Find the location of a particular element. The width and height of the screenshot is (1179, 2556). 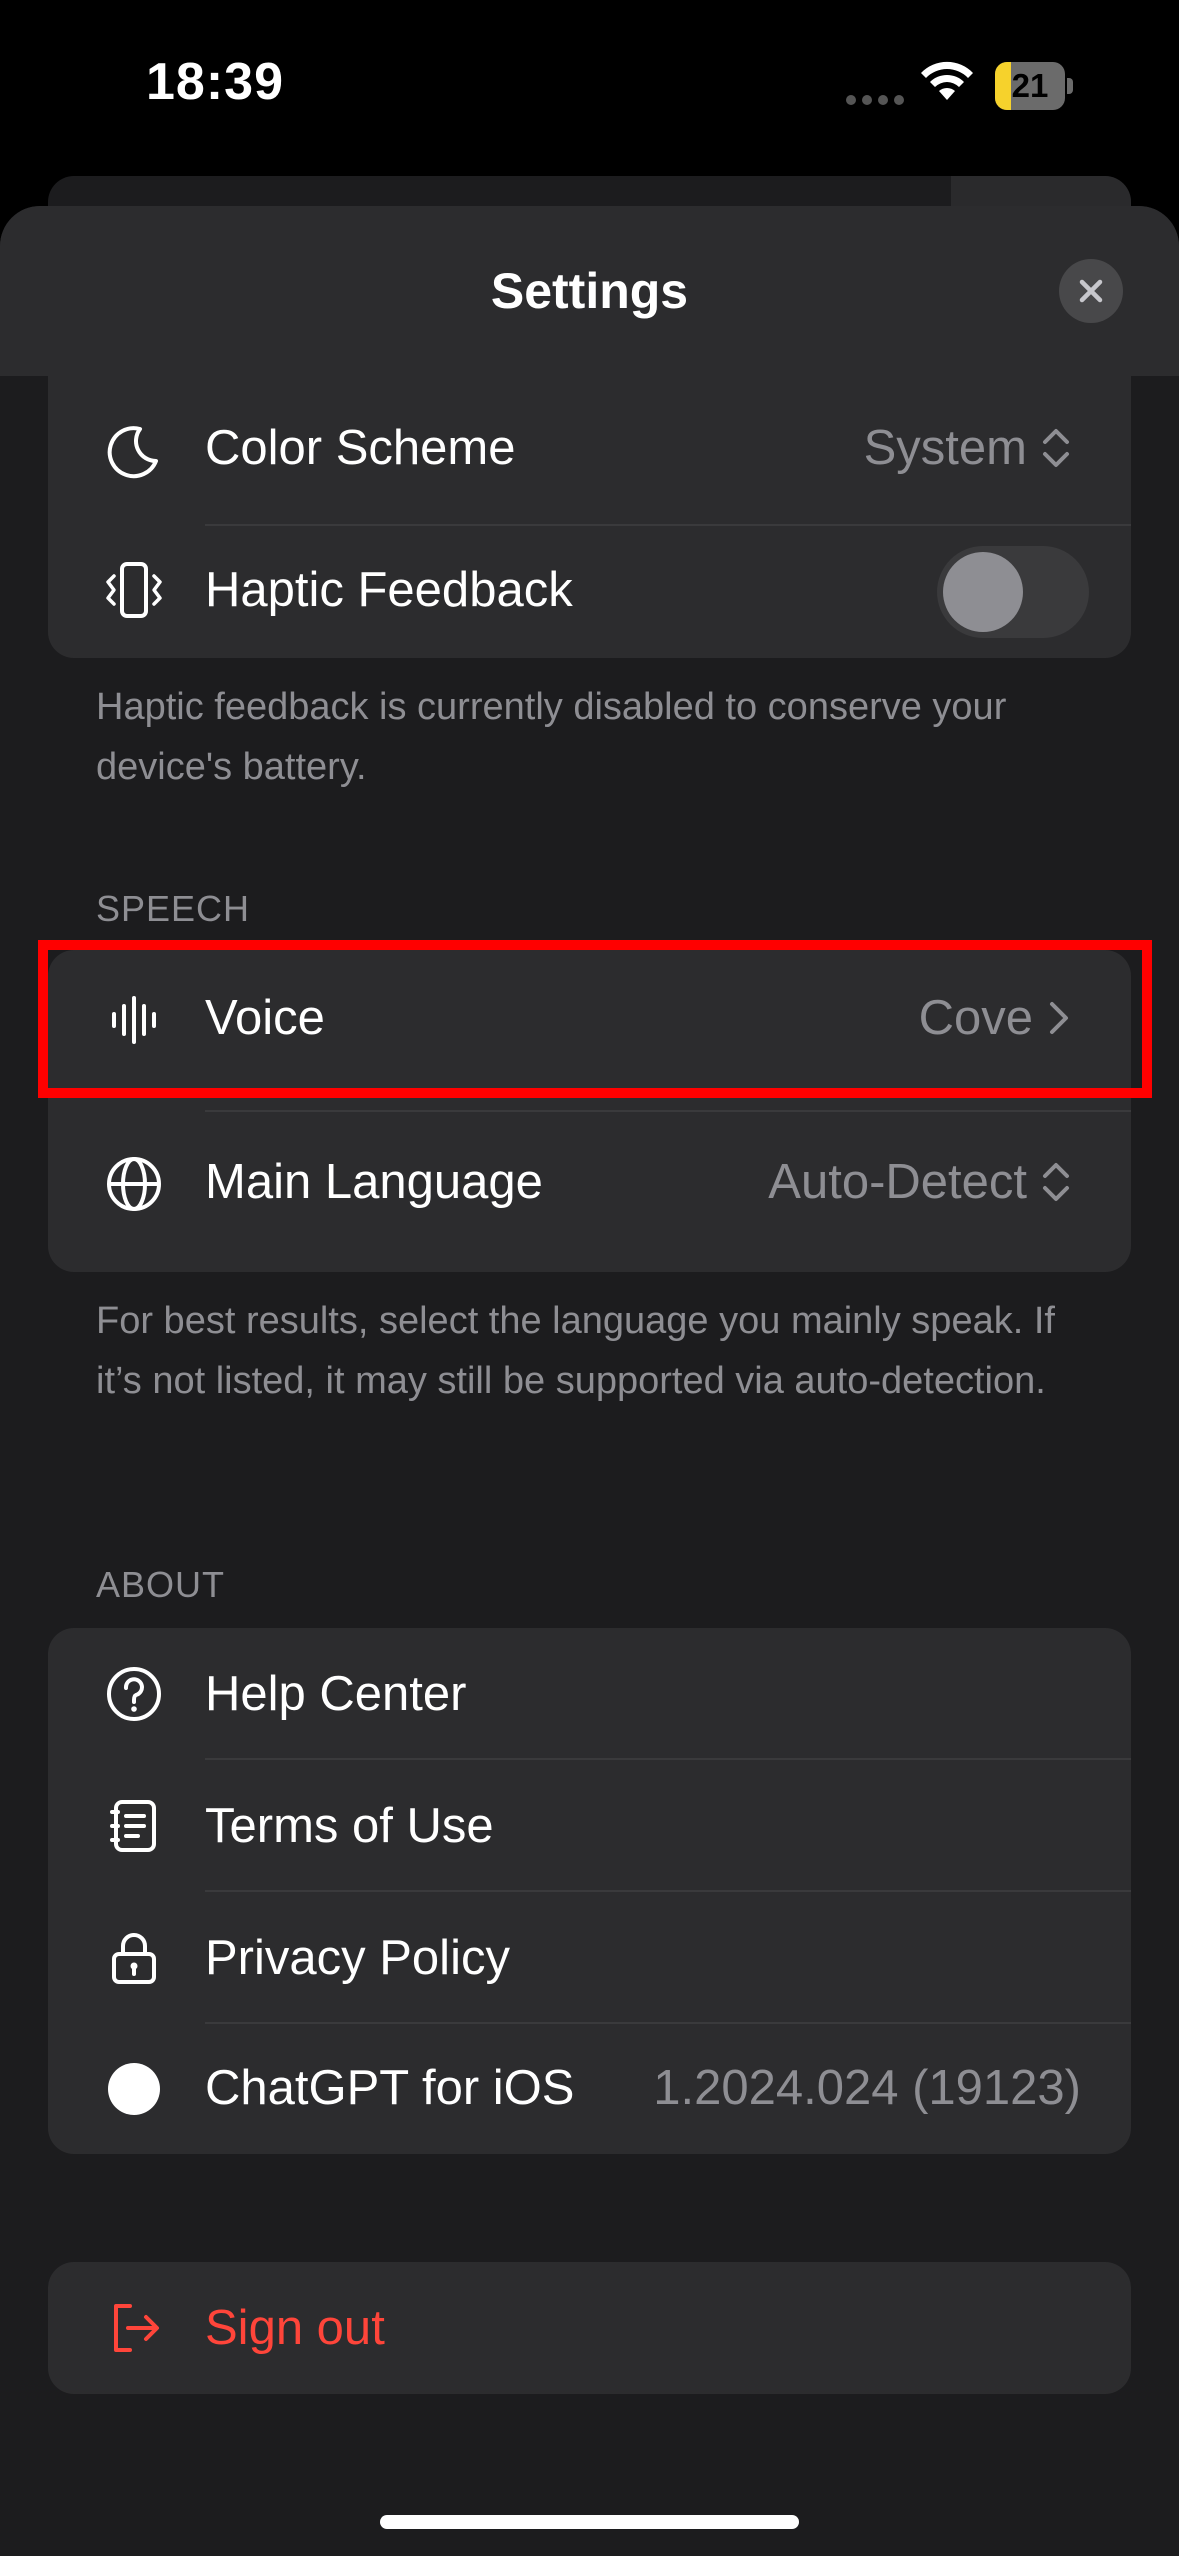

battery-icon: 21 is located at coordinates (1034, 86).